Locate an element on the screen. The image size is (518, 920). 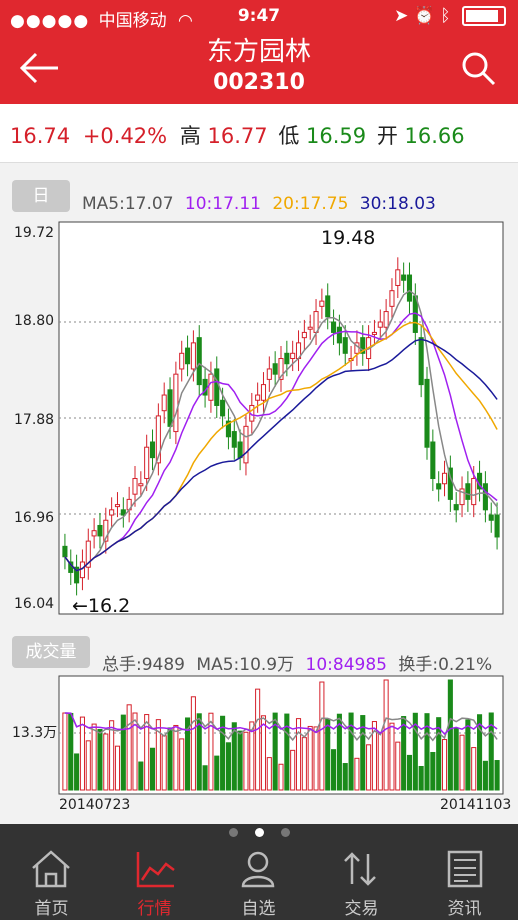
tab-volume: 成交量 is located at coordinates (51, 652).